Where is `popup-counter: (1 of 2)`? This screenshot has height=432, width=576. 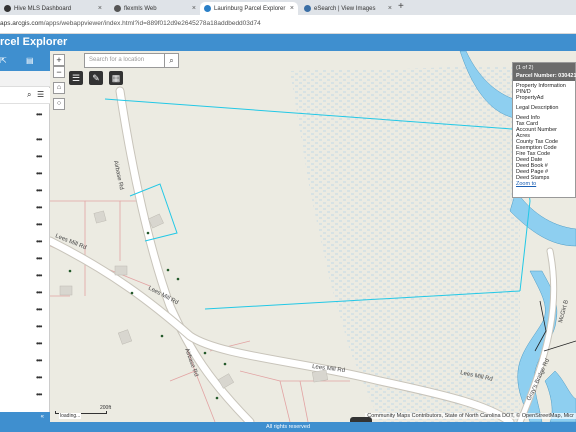
popup-counter: (1 of 2) is located at coordinates (525, 68).